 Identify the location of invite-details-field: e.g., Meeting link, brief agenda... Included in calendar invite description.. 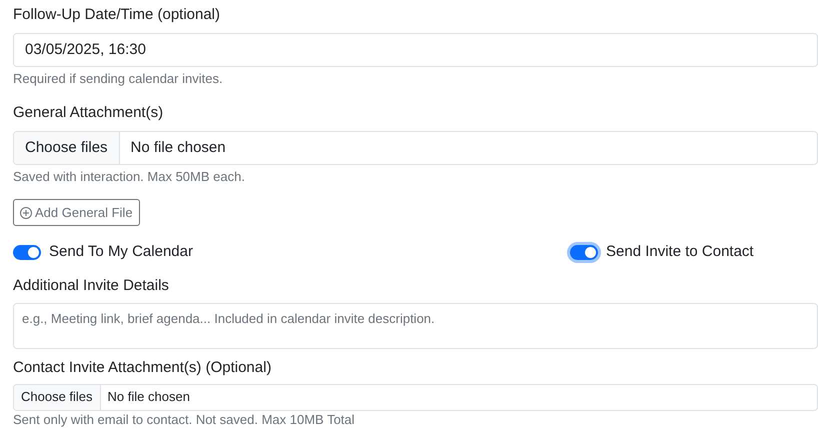
(415, 325).